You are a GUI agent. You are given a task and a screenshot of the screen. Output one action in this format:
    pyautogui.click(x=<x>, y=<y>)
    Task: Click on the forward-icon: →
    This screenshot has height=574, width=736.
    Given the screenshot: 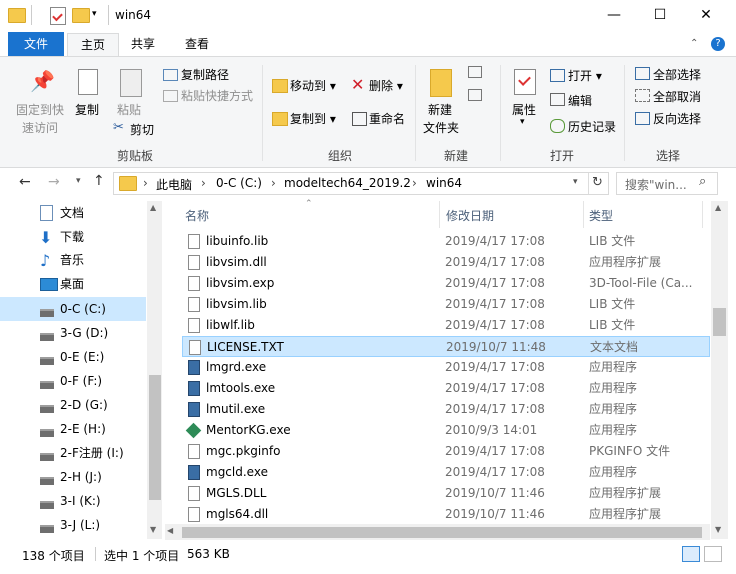 What is the action you would take?
    pyautogui.click(x=54, y=182)
    